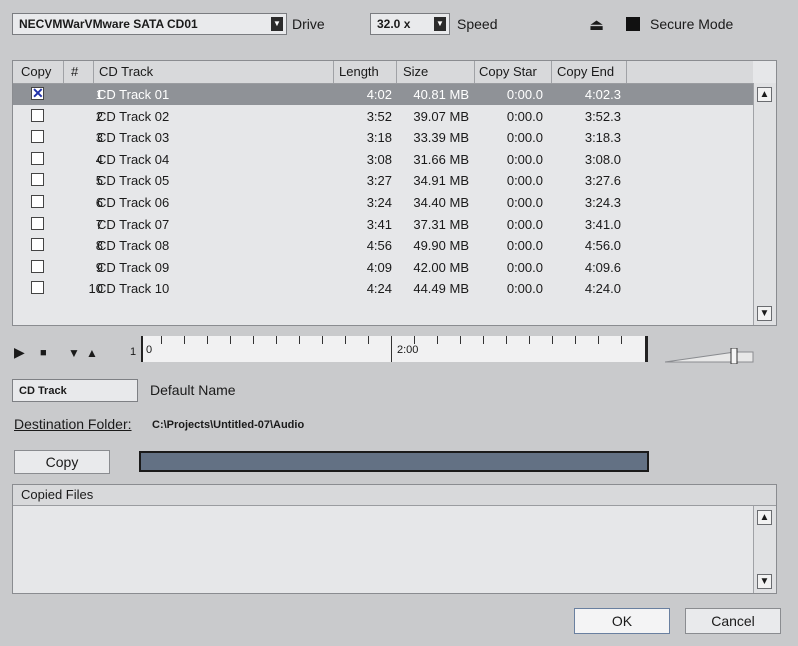  I want to click on header-copy-end: Copy End, so click(585, 71).